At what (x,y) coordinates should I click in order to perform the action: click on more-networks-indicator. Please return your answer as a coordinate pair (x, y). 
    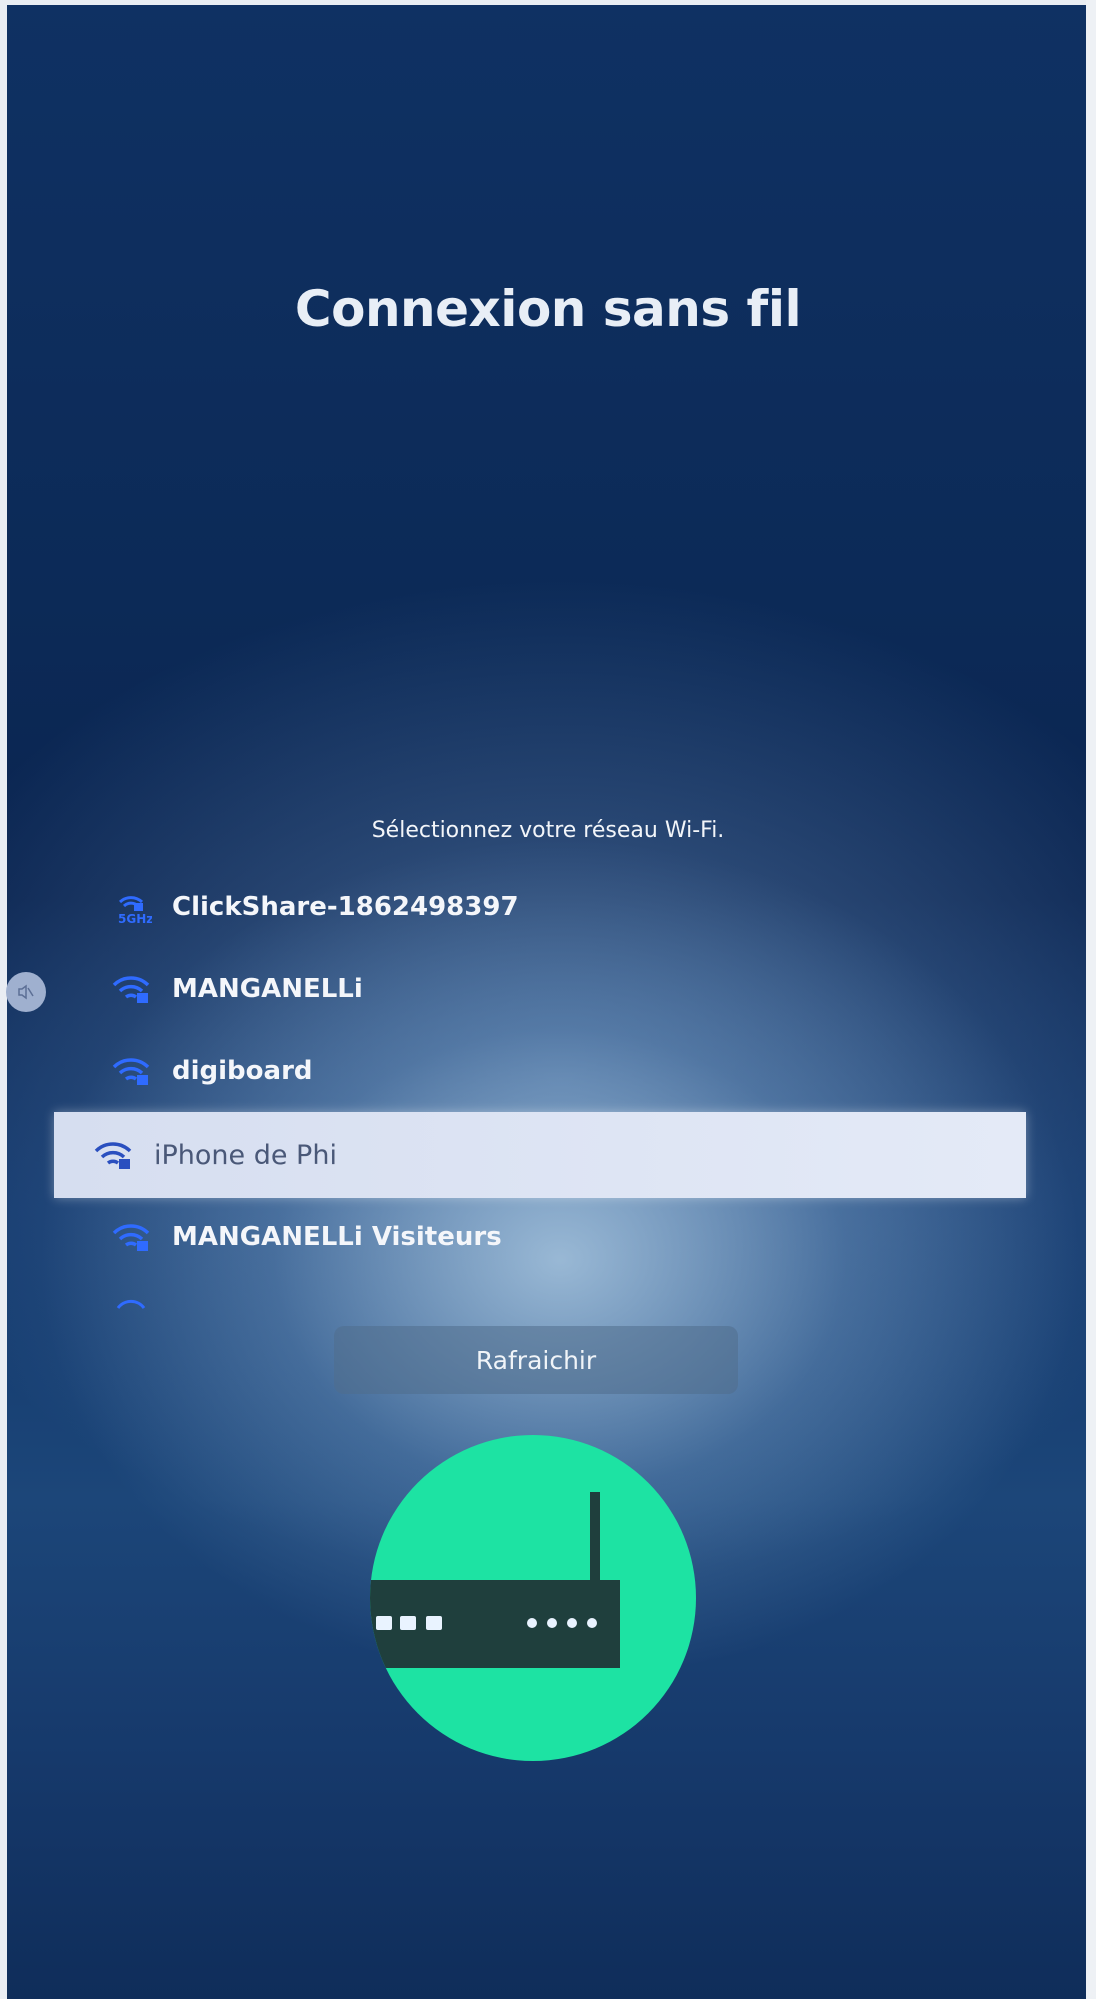
    Looking at the image, I should click on (131, 1304).